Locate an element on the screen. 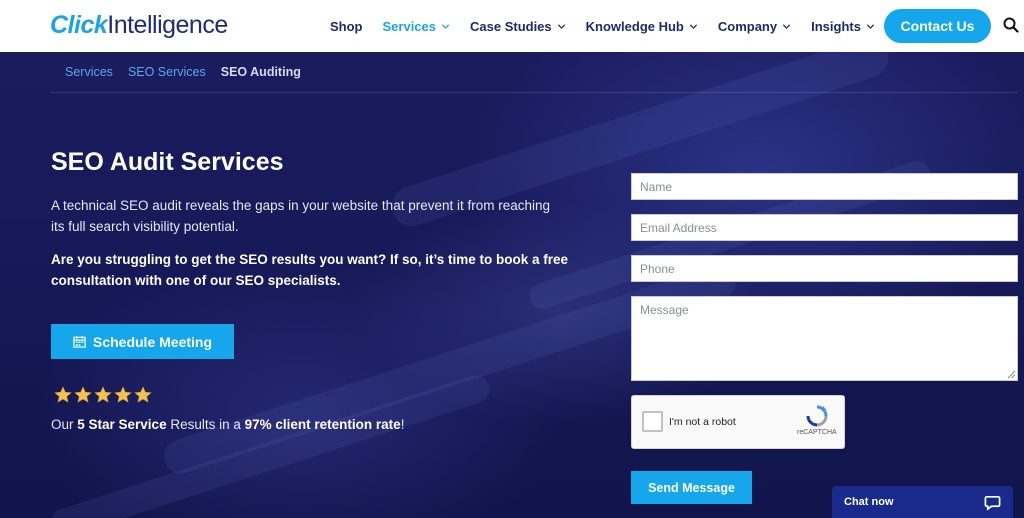 This screenshot has width=1024, height=518. nav-services: Services is located at coordinates (417, 26).